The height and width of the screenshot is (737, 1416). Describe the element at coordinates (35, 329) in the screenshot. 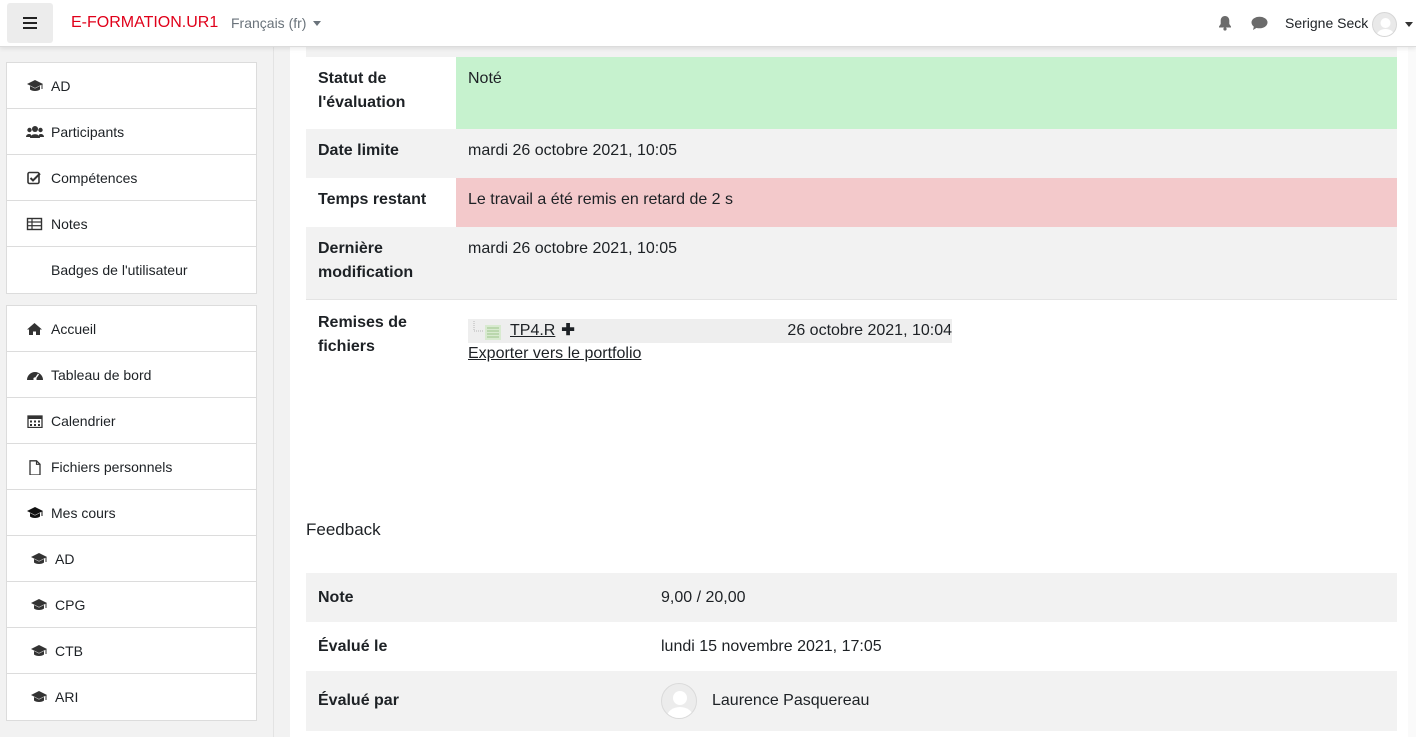

I see `home-icon` at that location.